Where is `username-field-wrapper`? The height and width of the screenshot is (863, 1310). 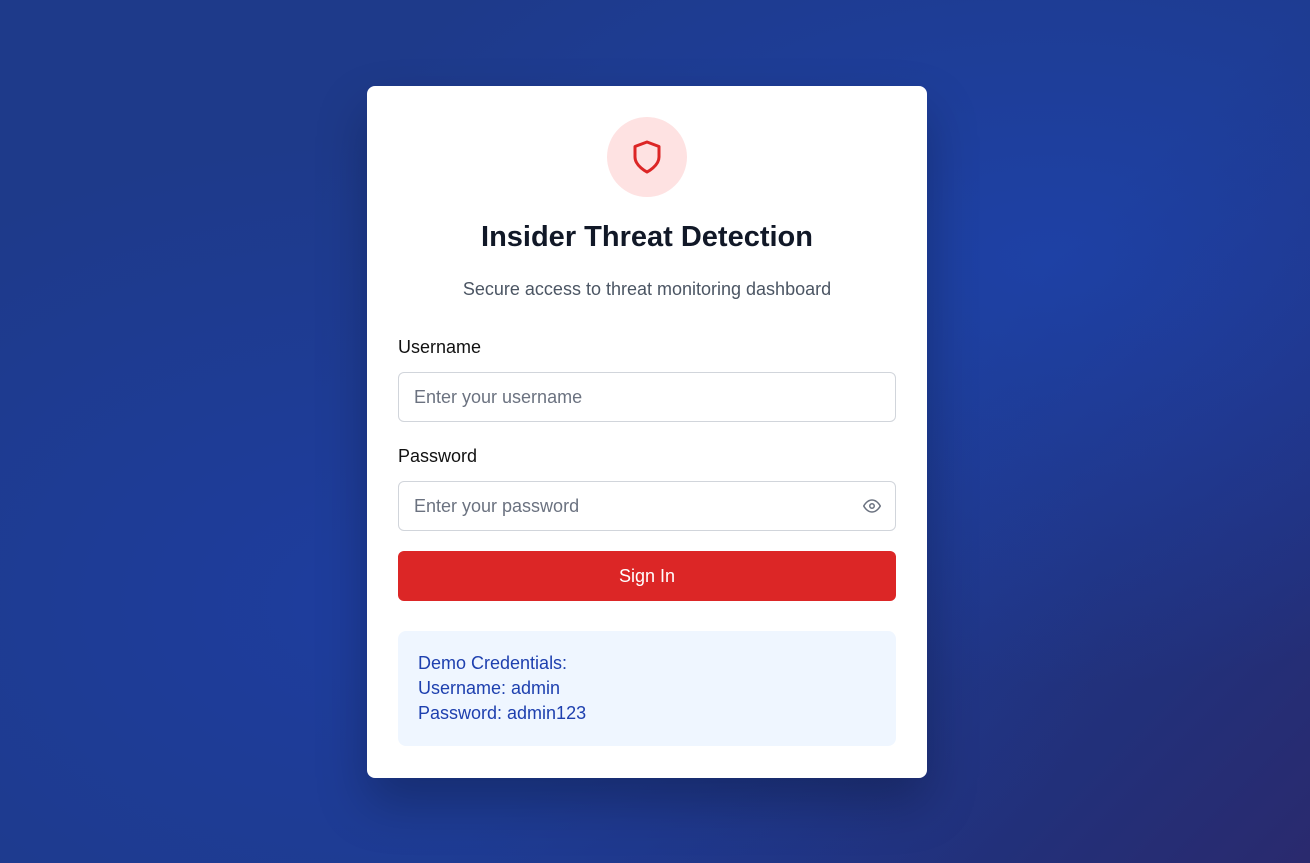
username-field-wrapper is located at coordinates (647, 397).